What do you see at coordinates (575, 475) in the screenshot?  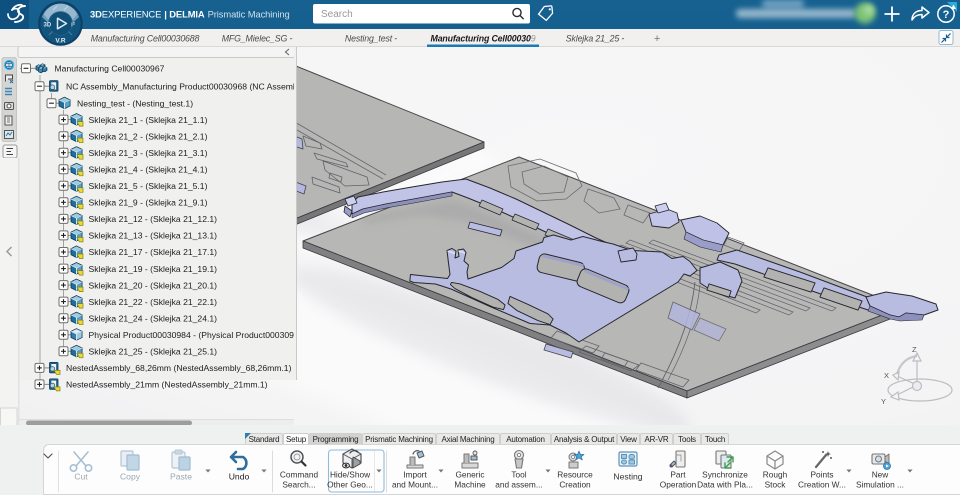 I see `svg-text: Resource` at bounding box center [575, 475].